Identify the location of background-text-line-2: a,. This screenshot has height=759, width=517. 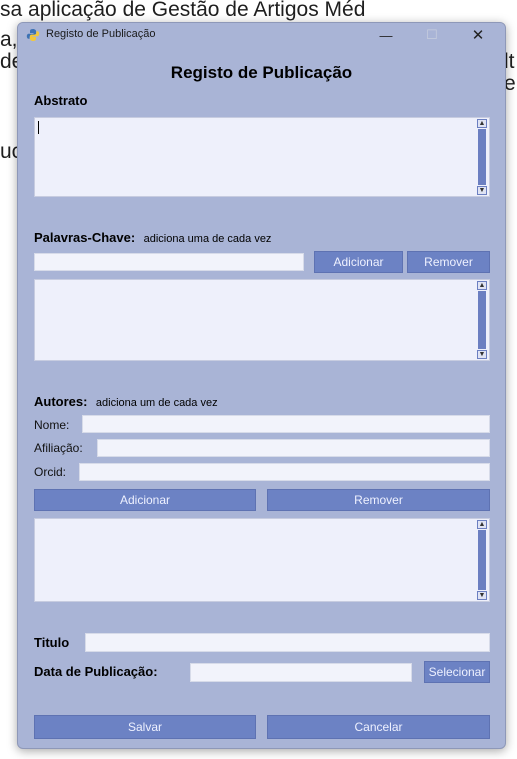
(9, 39).